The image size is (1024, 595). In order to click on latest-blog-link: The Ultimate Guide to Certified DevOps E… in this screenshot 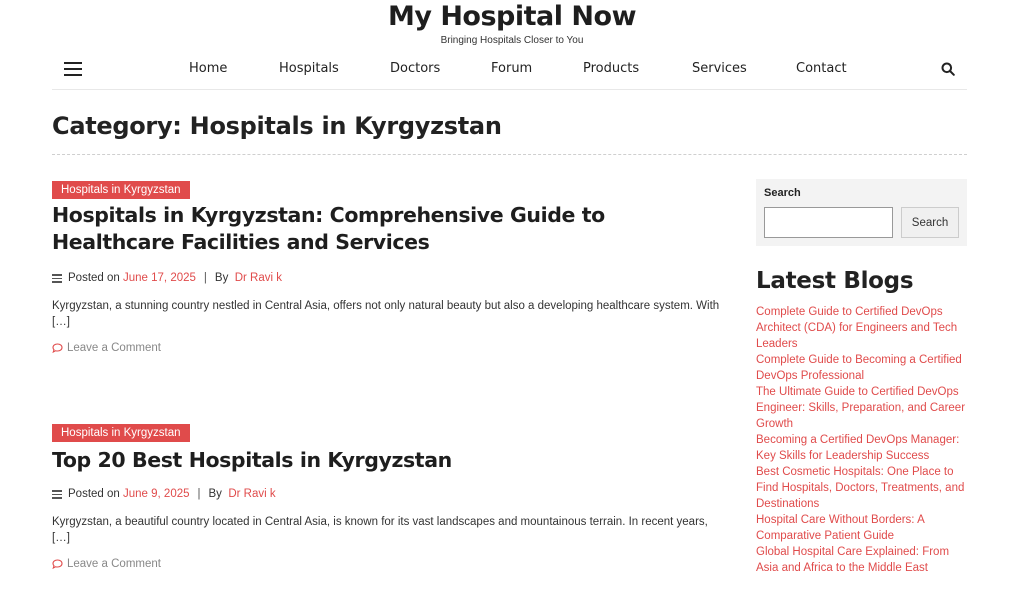, I will do `click(861, 408)`.